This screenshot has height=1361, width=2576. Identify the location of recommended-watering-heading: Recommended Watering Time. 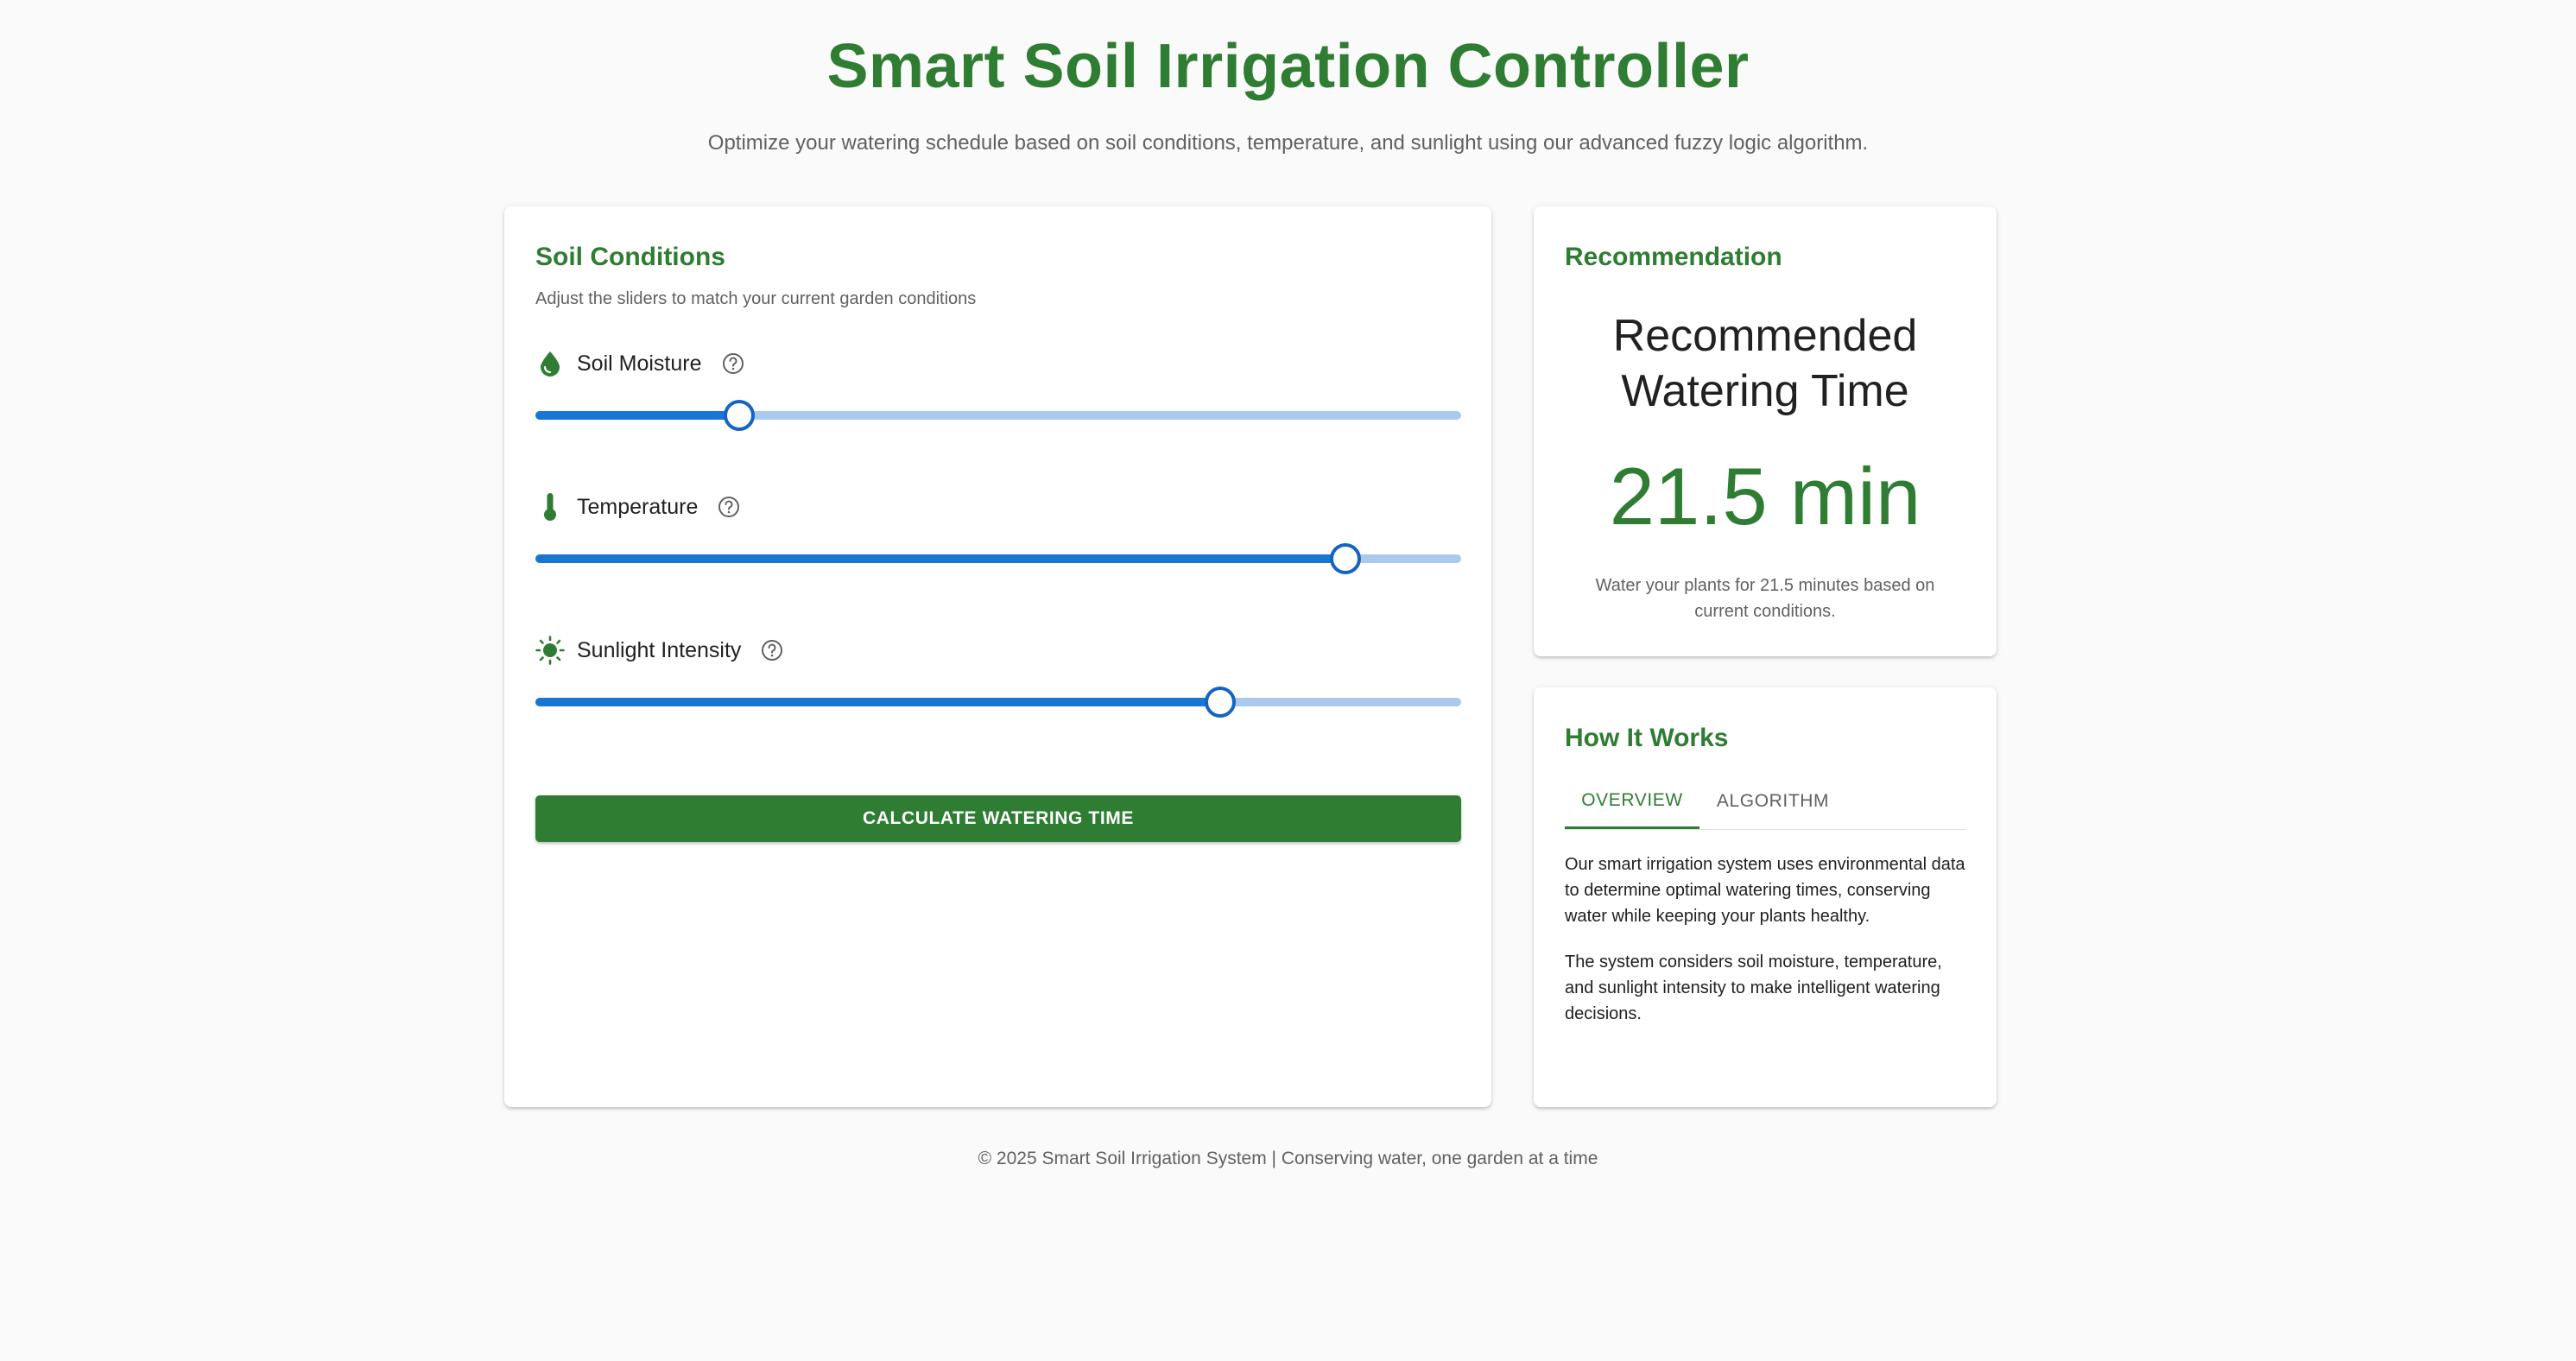
(1765, 363).